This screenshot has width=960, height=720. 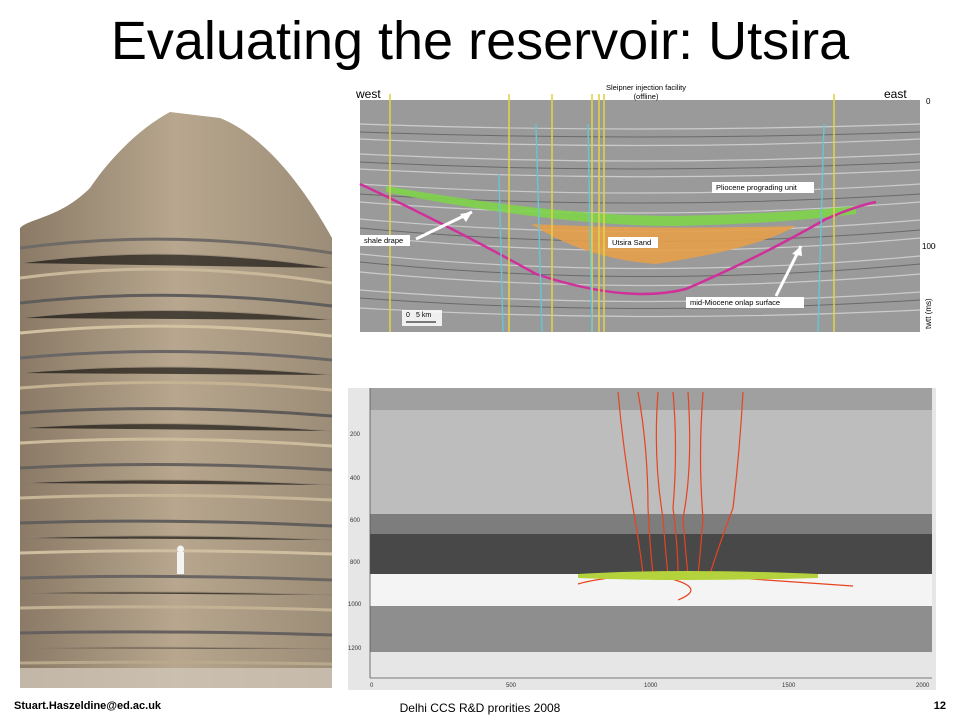 I want to click on sim-ytick-200: 200, so click(x=355, y=435).